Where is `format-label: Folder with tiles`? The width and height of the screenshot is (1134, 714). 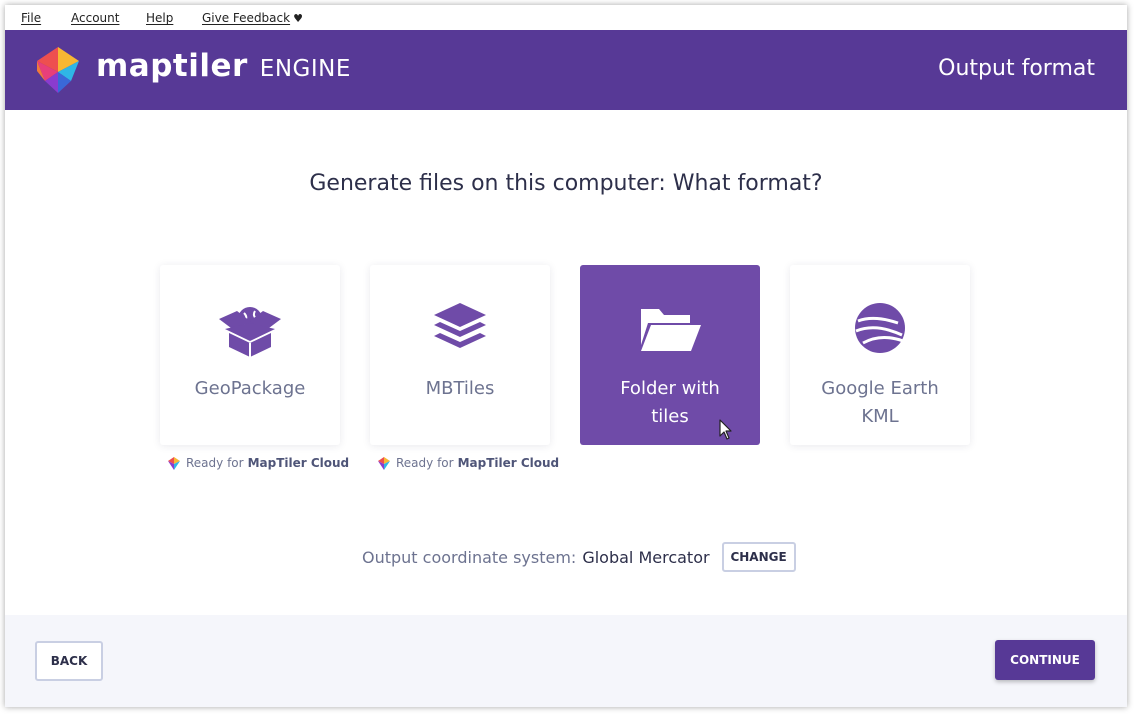 format-label: Folder with tiles is located at coordinates (670, 402).